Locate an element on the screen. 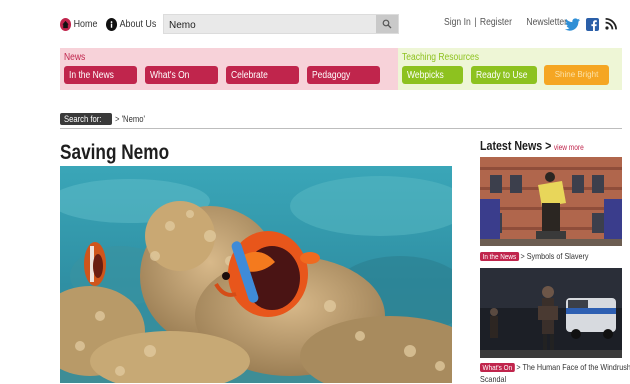  account-links: Sign In | Register Newsletter is located at coordinates (507, 22).